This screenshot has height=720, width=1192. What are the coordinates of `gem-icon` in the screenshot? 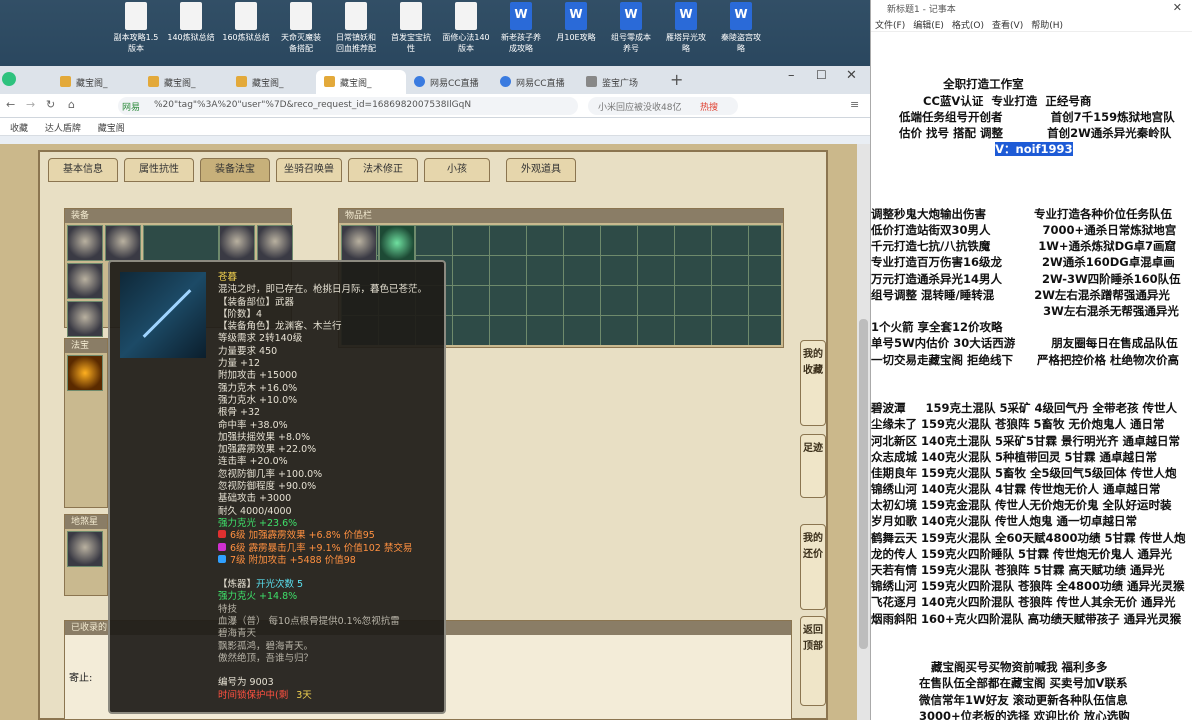 It's located at (222, 534).